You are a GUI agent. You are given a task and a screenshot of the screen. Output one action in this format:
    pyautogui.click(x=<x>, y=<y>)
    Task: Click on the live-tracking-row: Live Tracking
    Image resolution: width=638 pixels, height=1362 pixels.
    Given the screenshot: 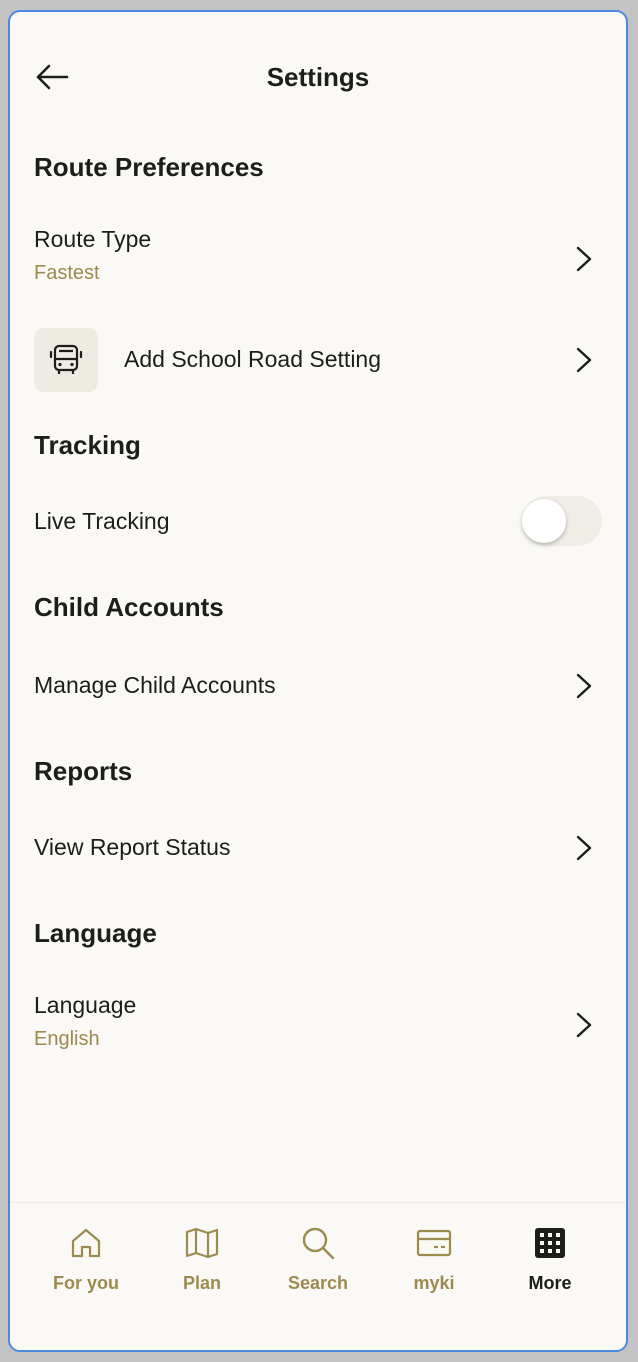 What is the action you would take?
    pyautogui.click(x=318, y=521)
    